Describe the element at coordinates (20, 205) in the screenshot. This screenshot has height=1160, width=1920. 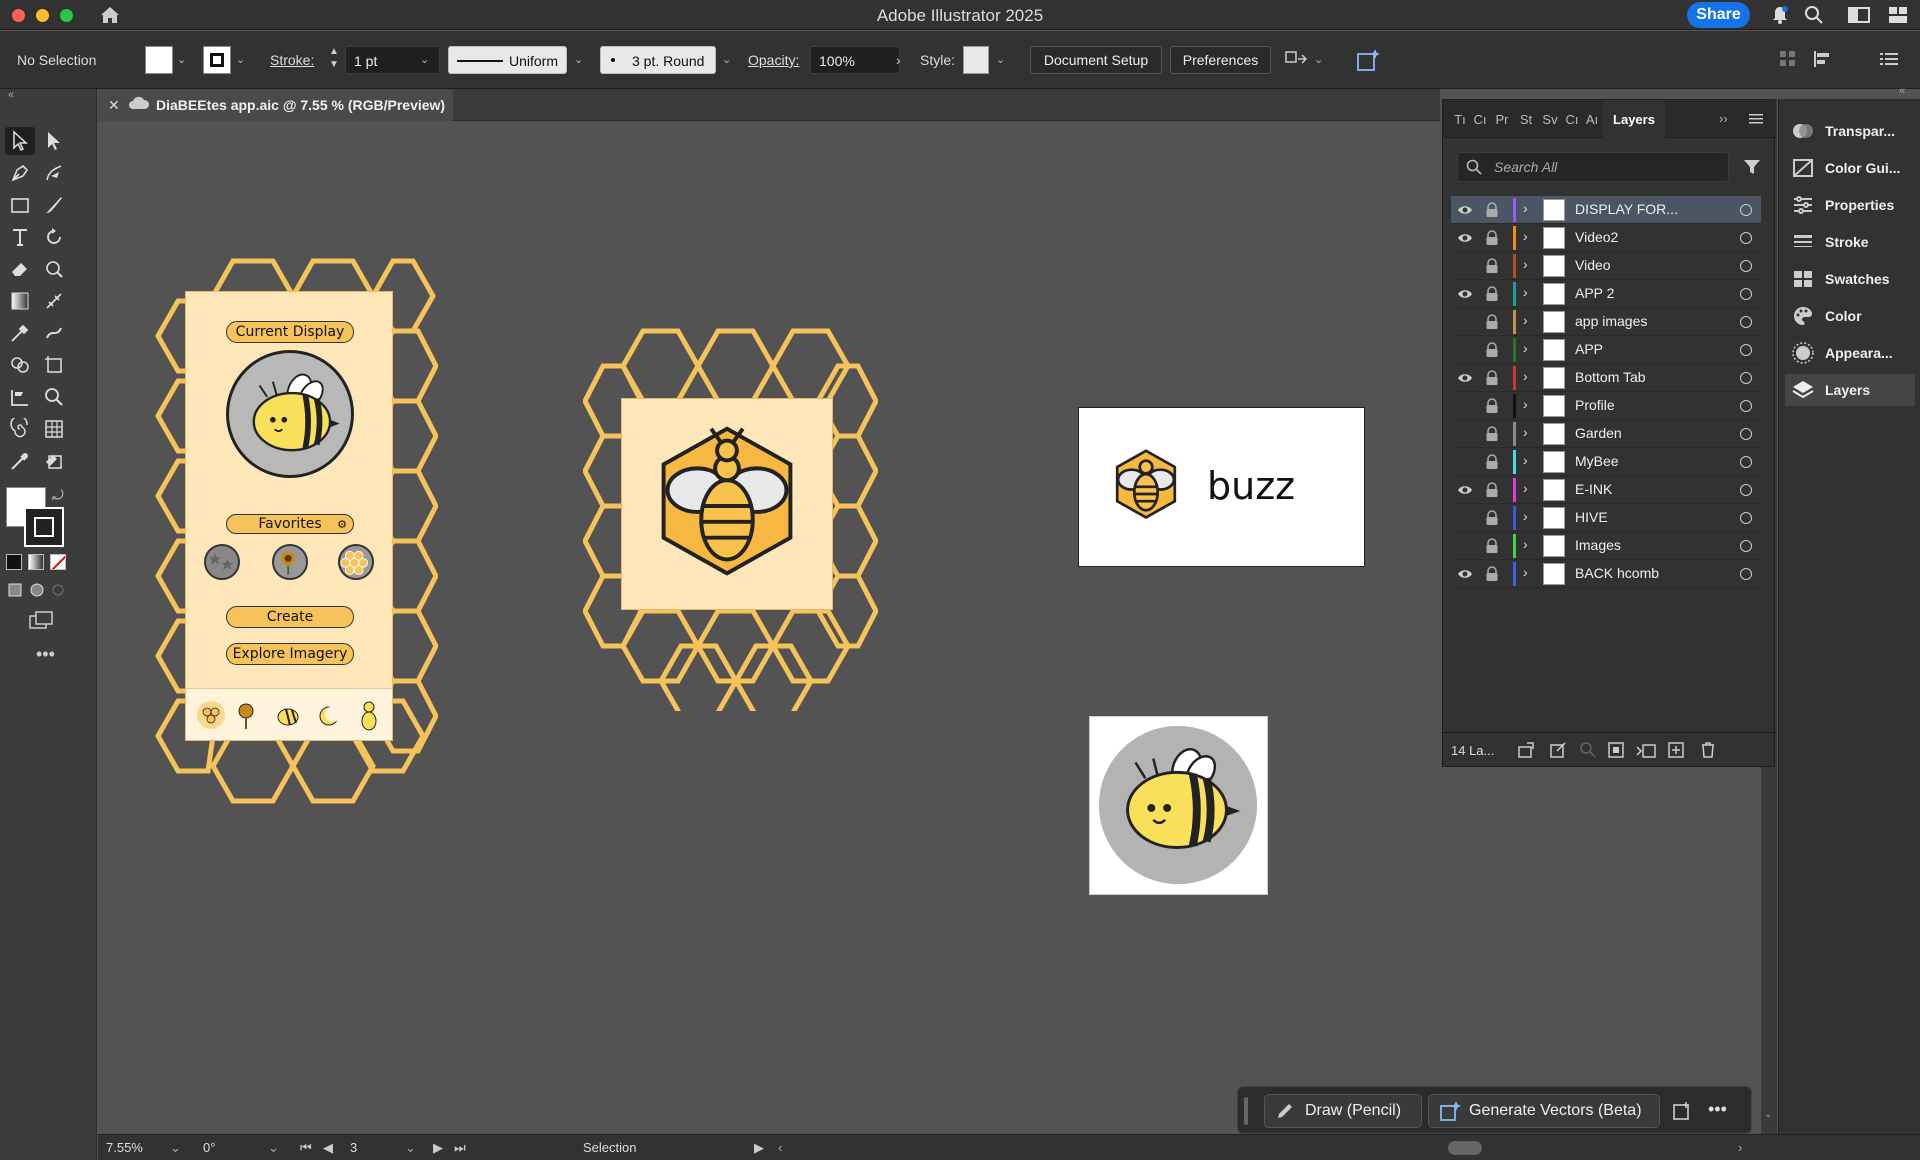
I see `rectangle-tool-icon` at that location.